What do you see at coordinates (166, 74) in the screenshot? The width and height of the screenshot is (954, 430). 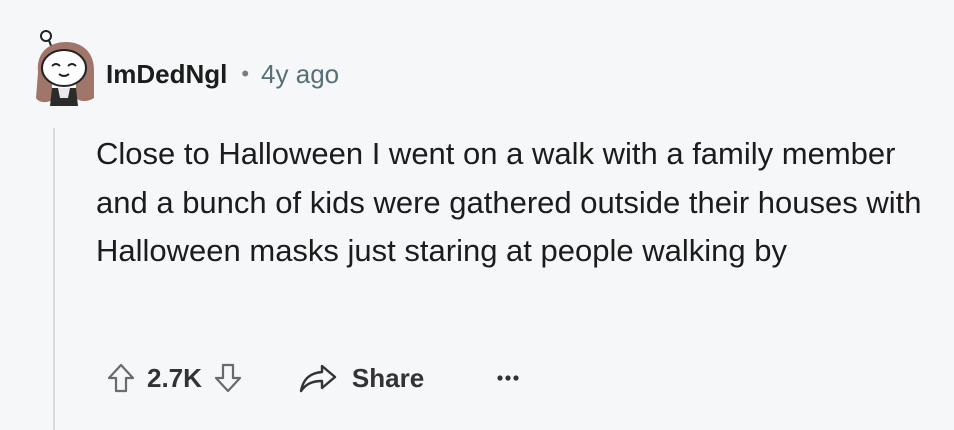 I see `username: ImDedNgl` at bounding box center [166, 74].